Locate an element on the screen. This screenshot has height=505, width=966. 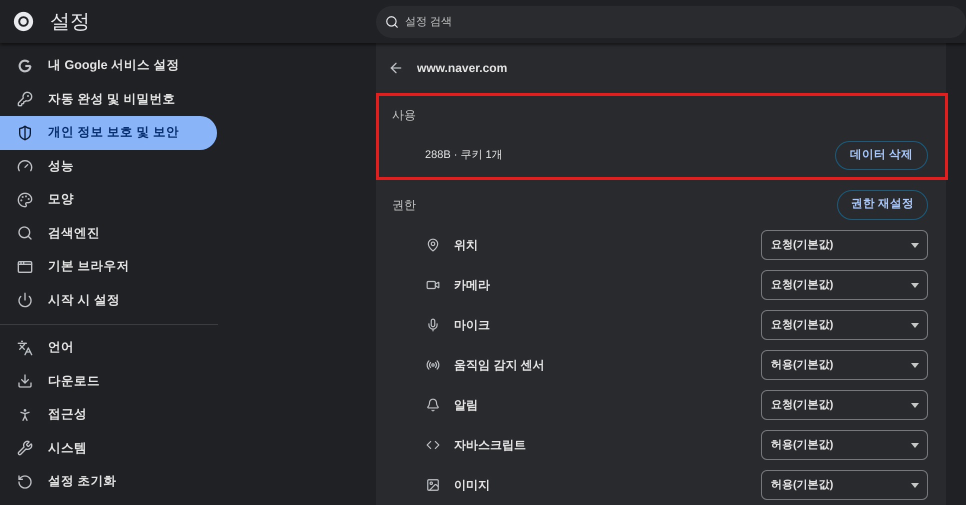
shield-icon is located at coordinates (25, 132).